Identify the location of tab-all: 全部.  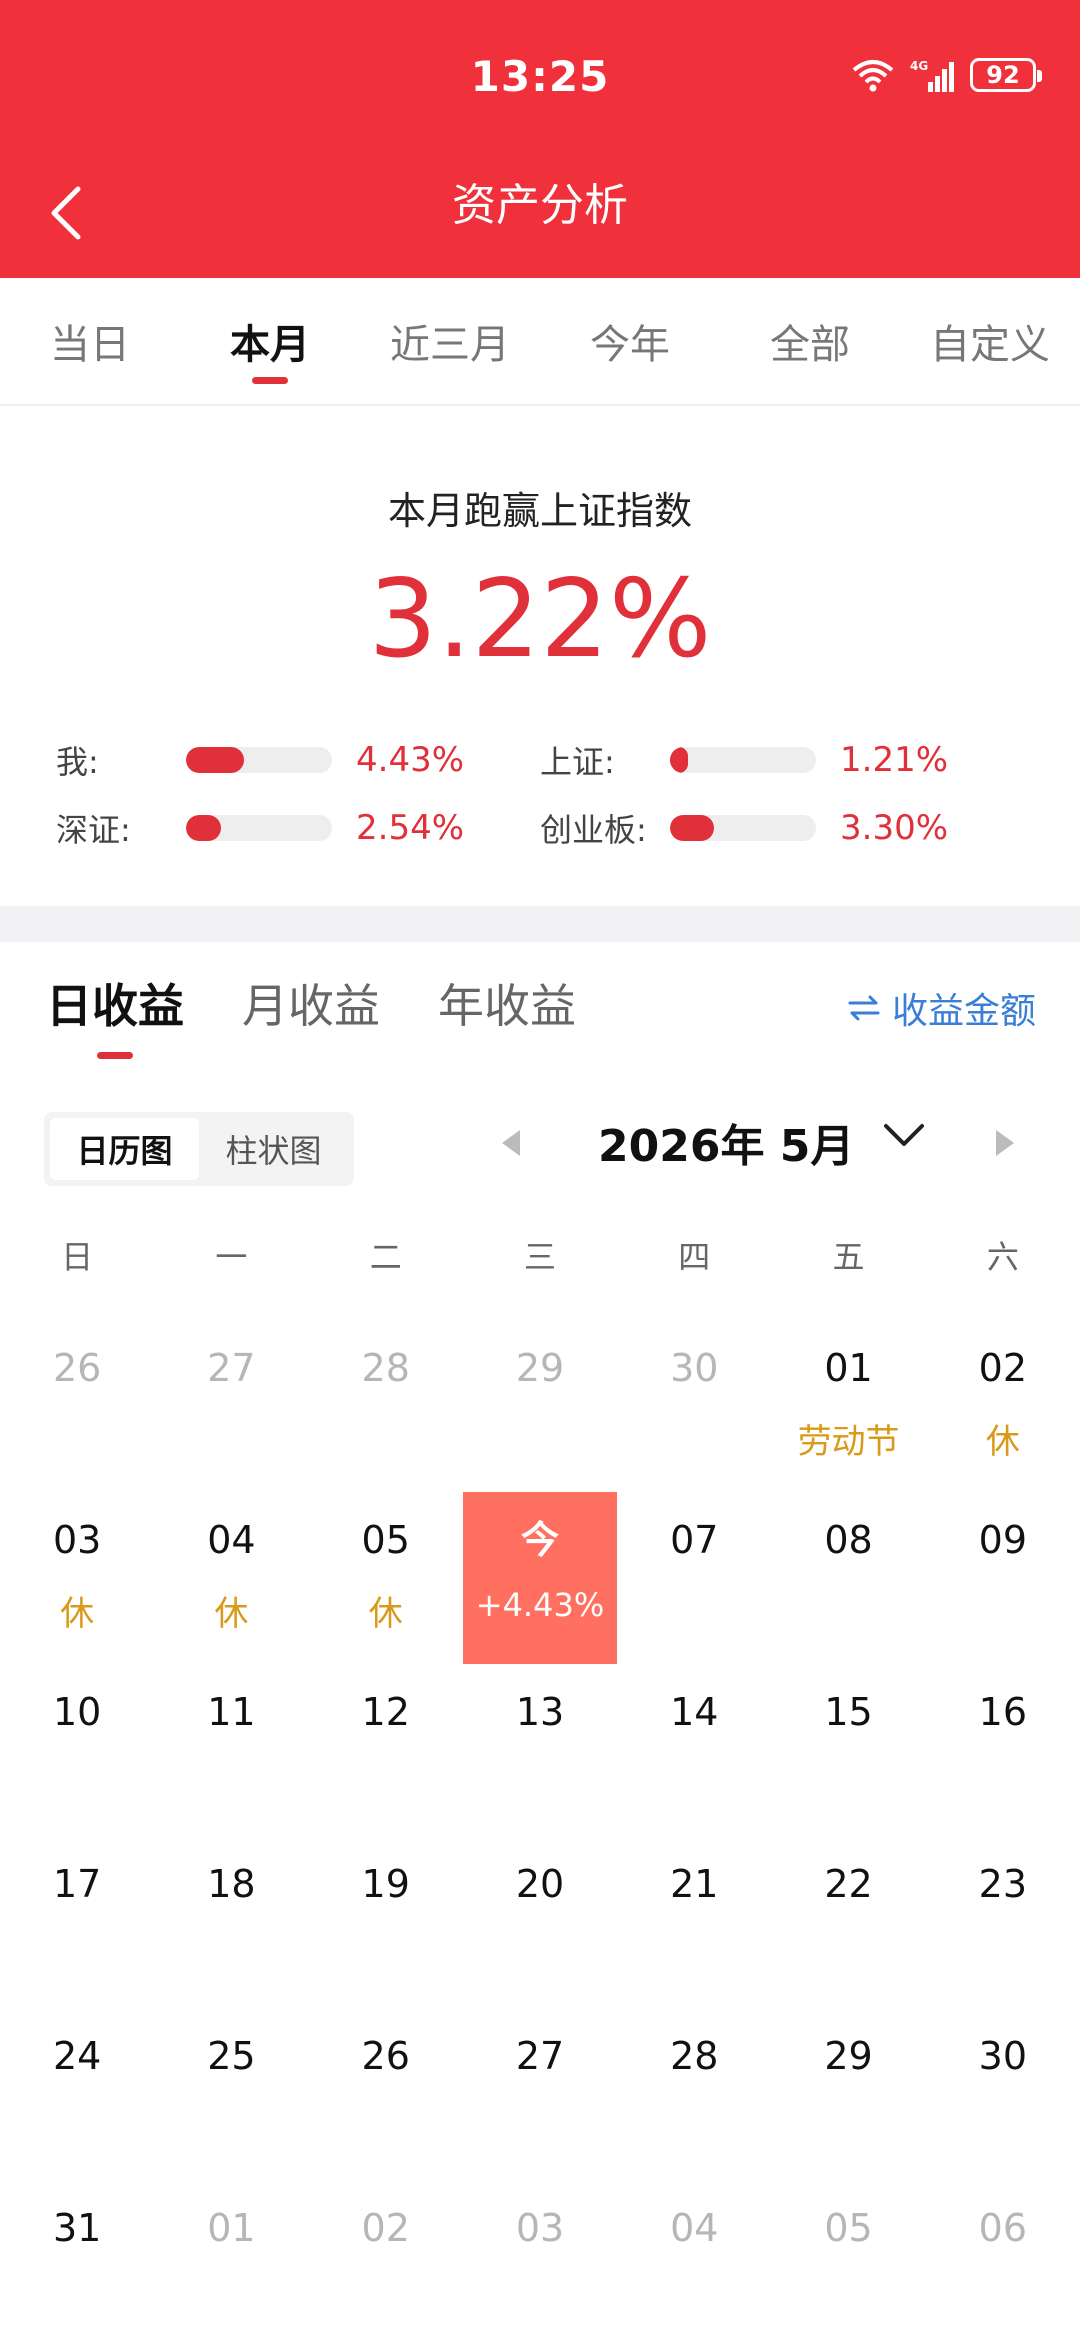
(810, 341).